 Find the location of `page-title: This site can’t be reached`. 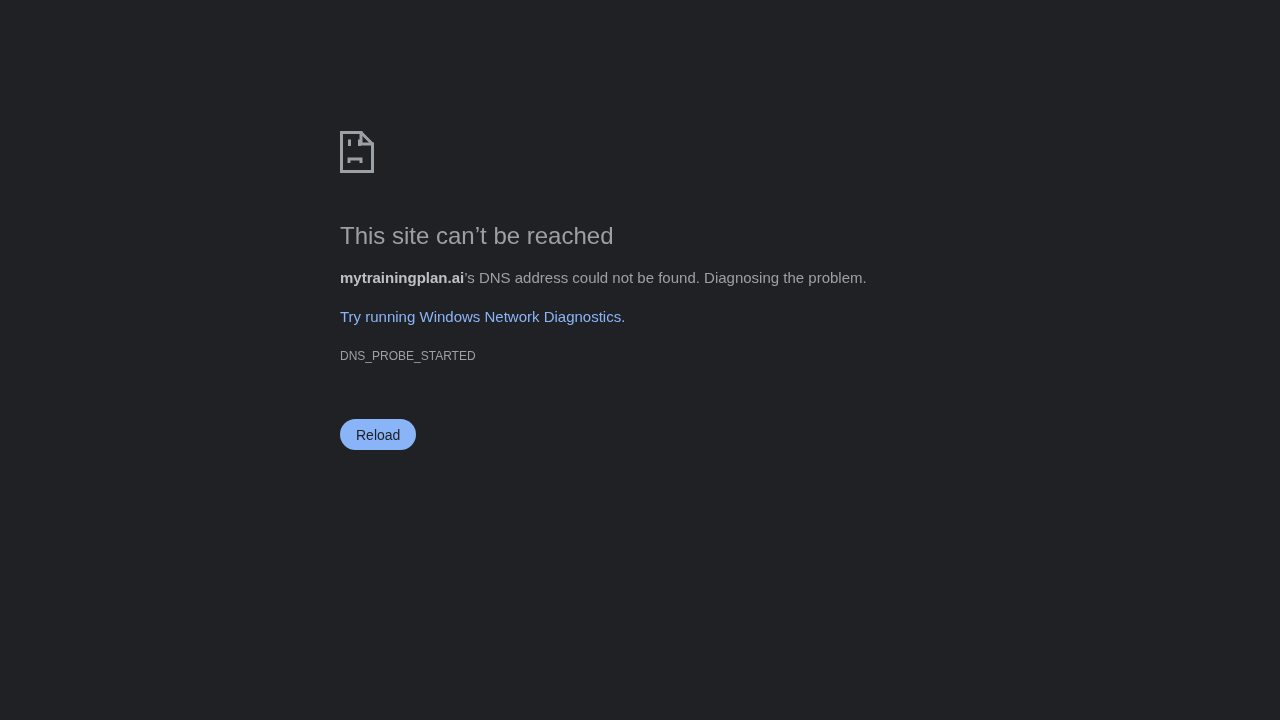

page-title: This site can’t be reached is located at coordinates (477, 236).